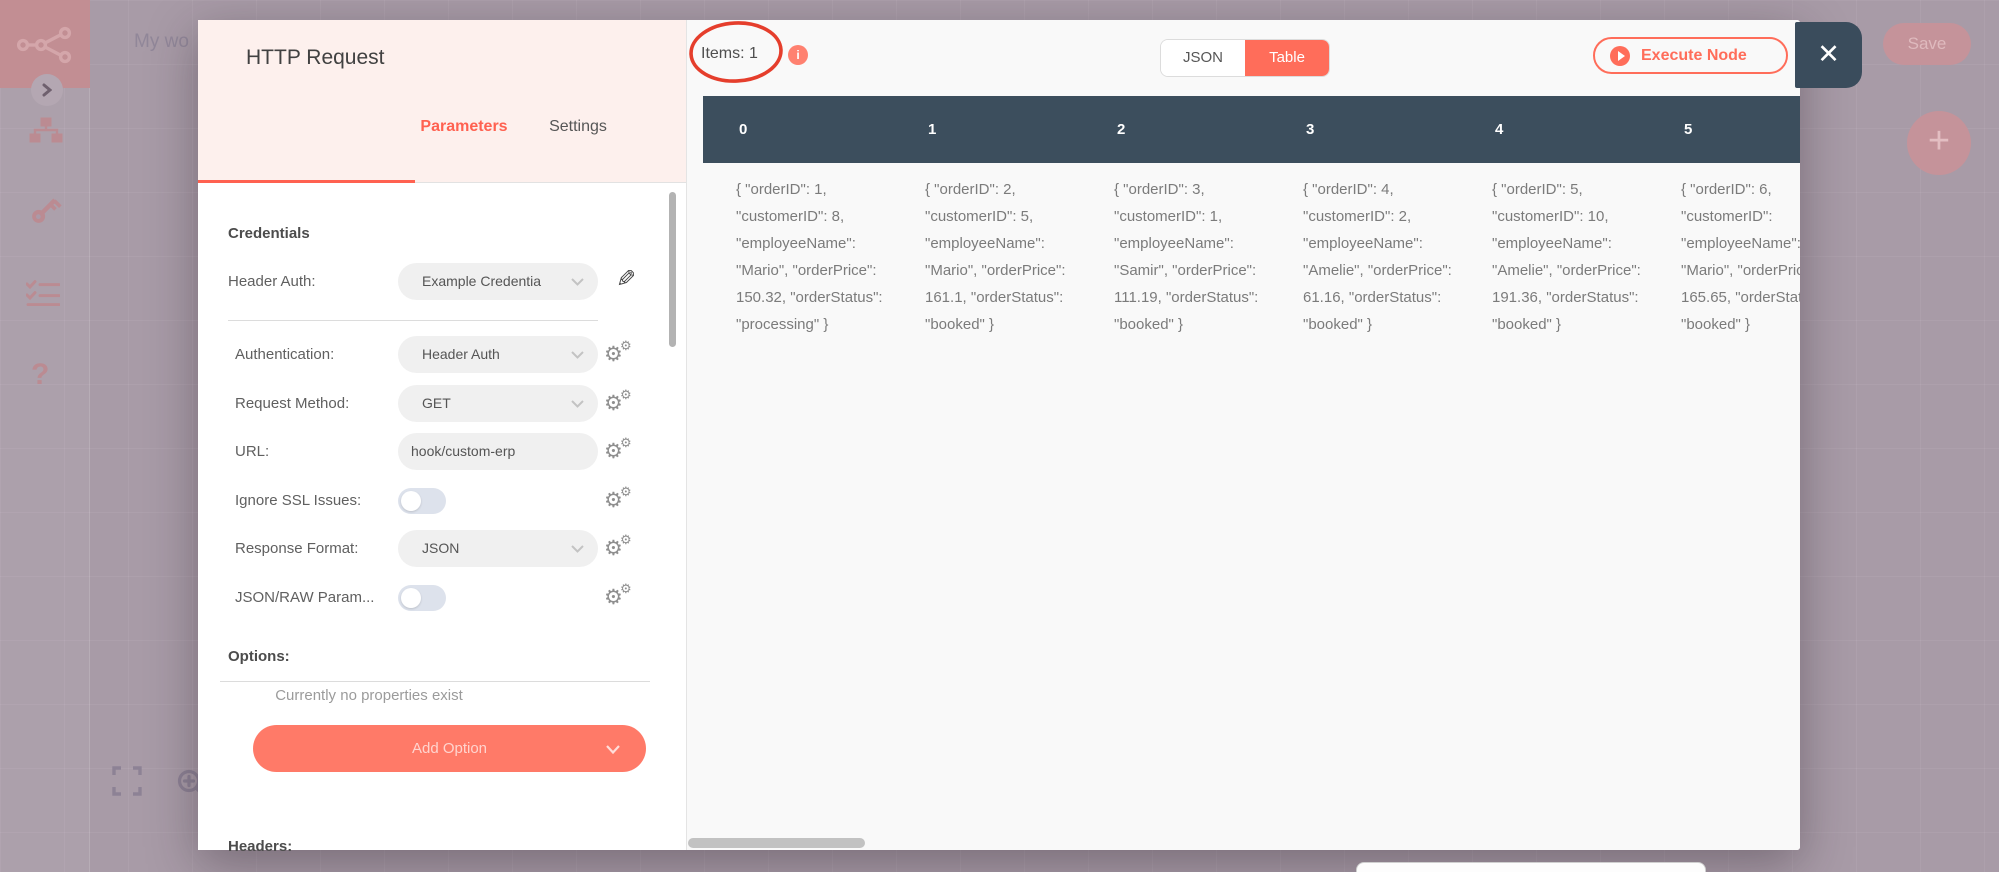 The height and width of the screenshot is (872, 1999). Describe the element at coordinates (498, 548) in the screenshot. I see `response-format-select: JSON` at that location.